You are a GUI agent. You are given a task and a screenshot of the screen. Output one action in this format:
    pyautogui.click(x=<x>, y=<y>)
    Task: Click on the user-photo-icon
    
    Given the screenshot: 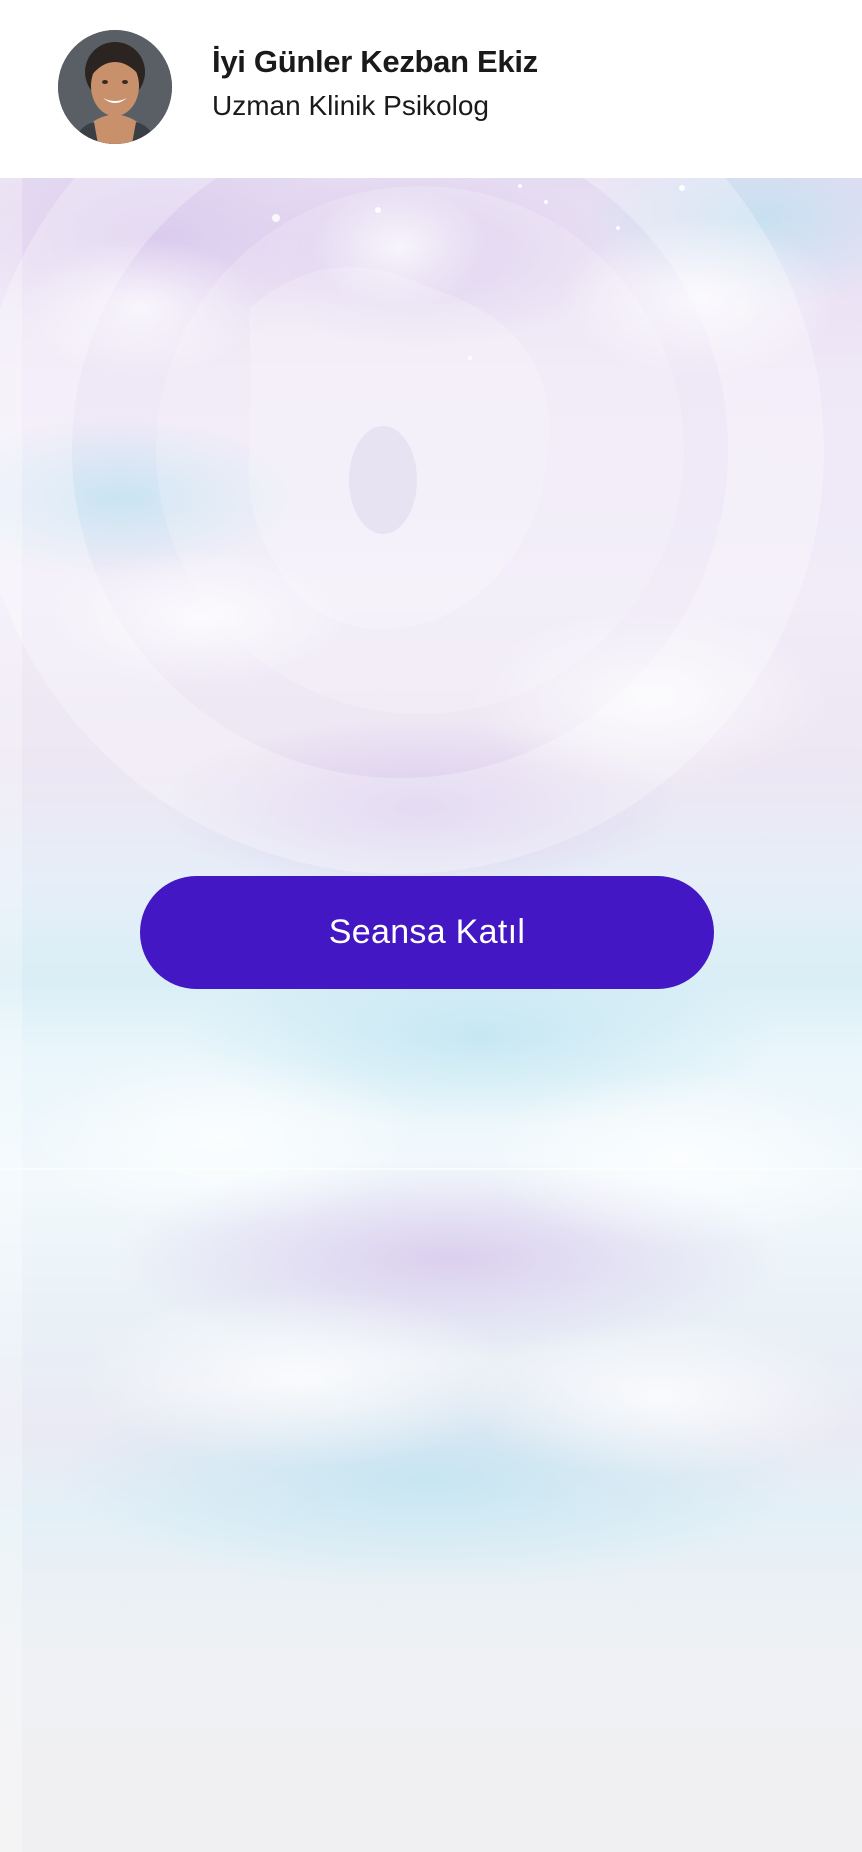 What is the action you would take?
    pyautogui.click(x=115, y=87)
    